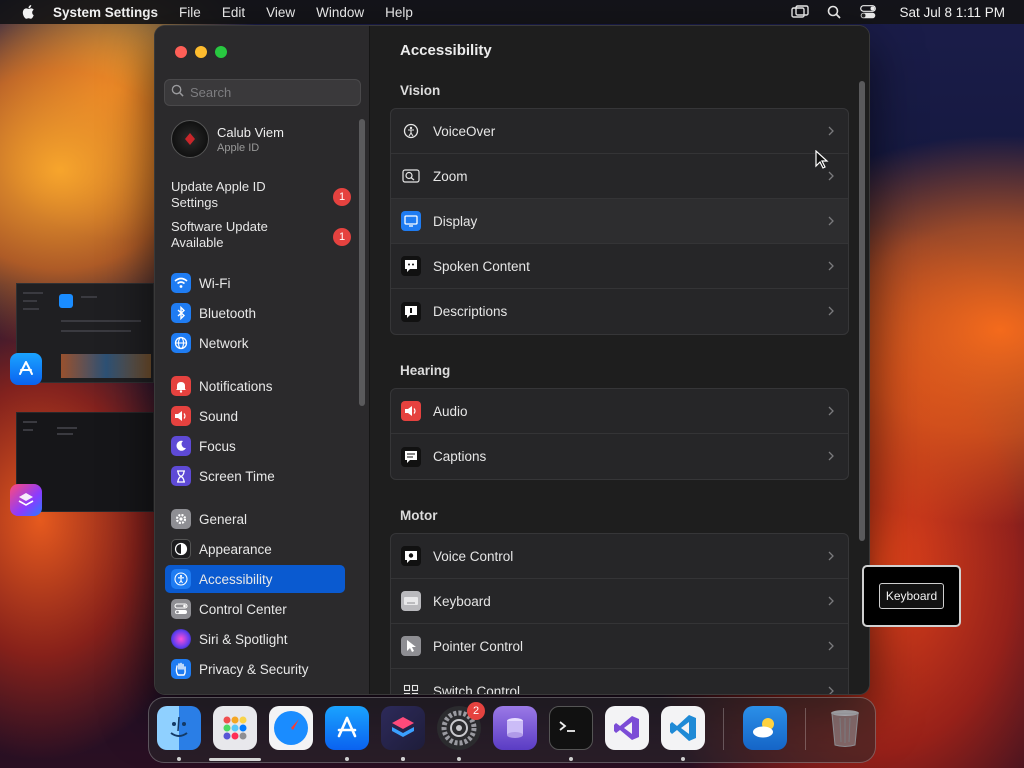  I want to click on sidebar-item-label: General, so click(223, 519).